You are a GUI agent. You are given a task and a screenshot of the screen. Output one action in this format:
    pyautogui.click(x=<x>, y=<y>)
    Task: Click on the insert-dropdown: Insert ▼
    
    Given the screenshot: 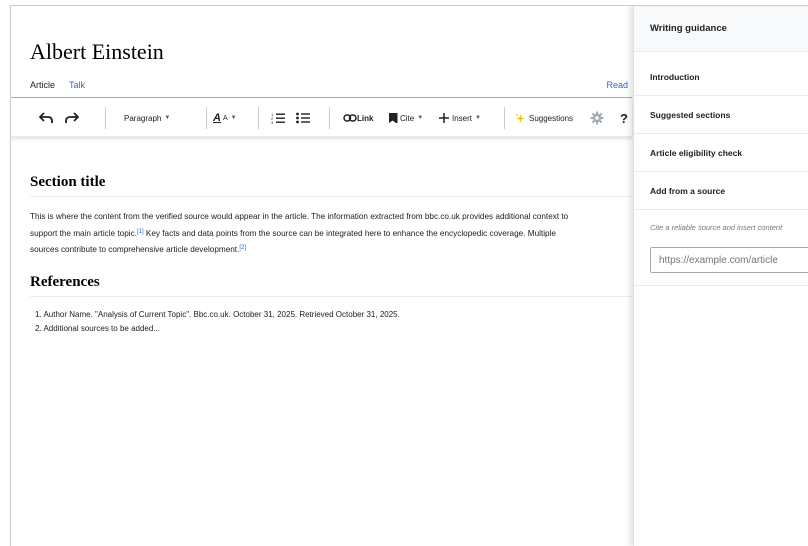 What is the action you would take?
    pyautogui.click(x=460, y=118)
    